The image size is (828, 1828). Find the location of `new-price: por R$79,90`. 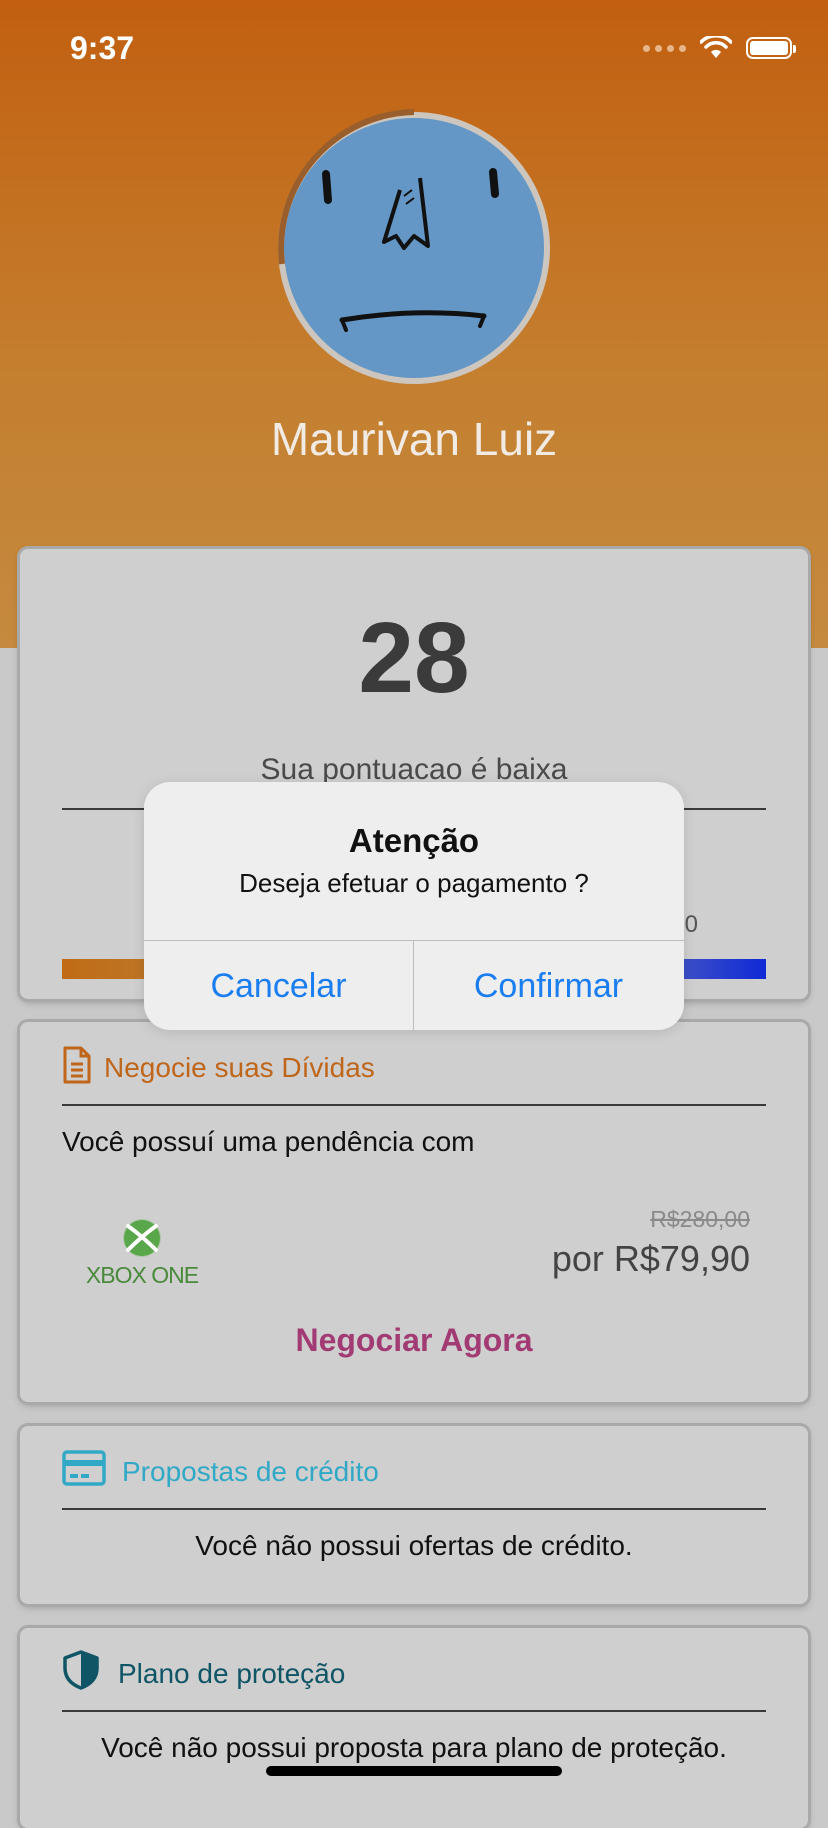

new-price: por R$79,90 is located at coordinates (650, 1258).